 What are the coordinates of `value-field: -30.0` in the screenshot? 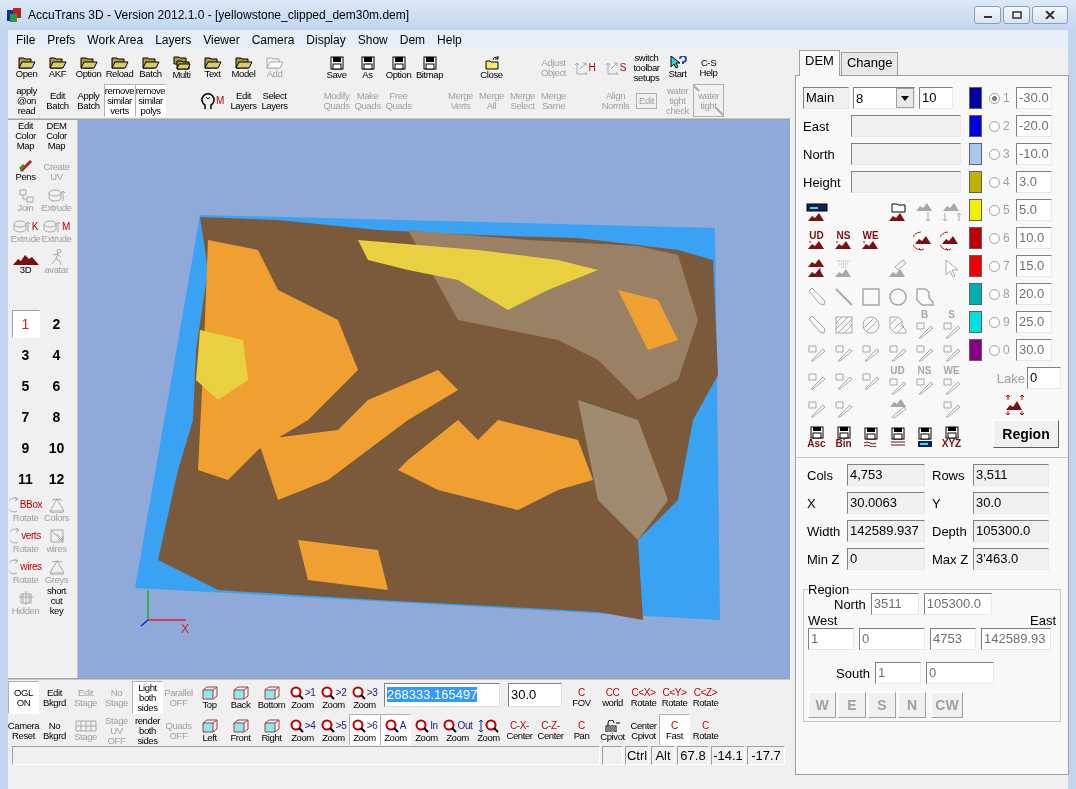 It's located at (1034, 98).